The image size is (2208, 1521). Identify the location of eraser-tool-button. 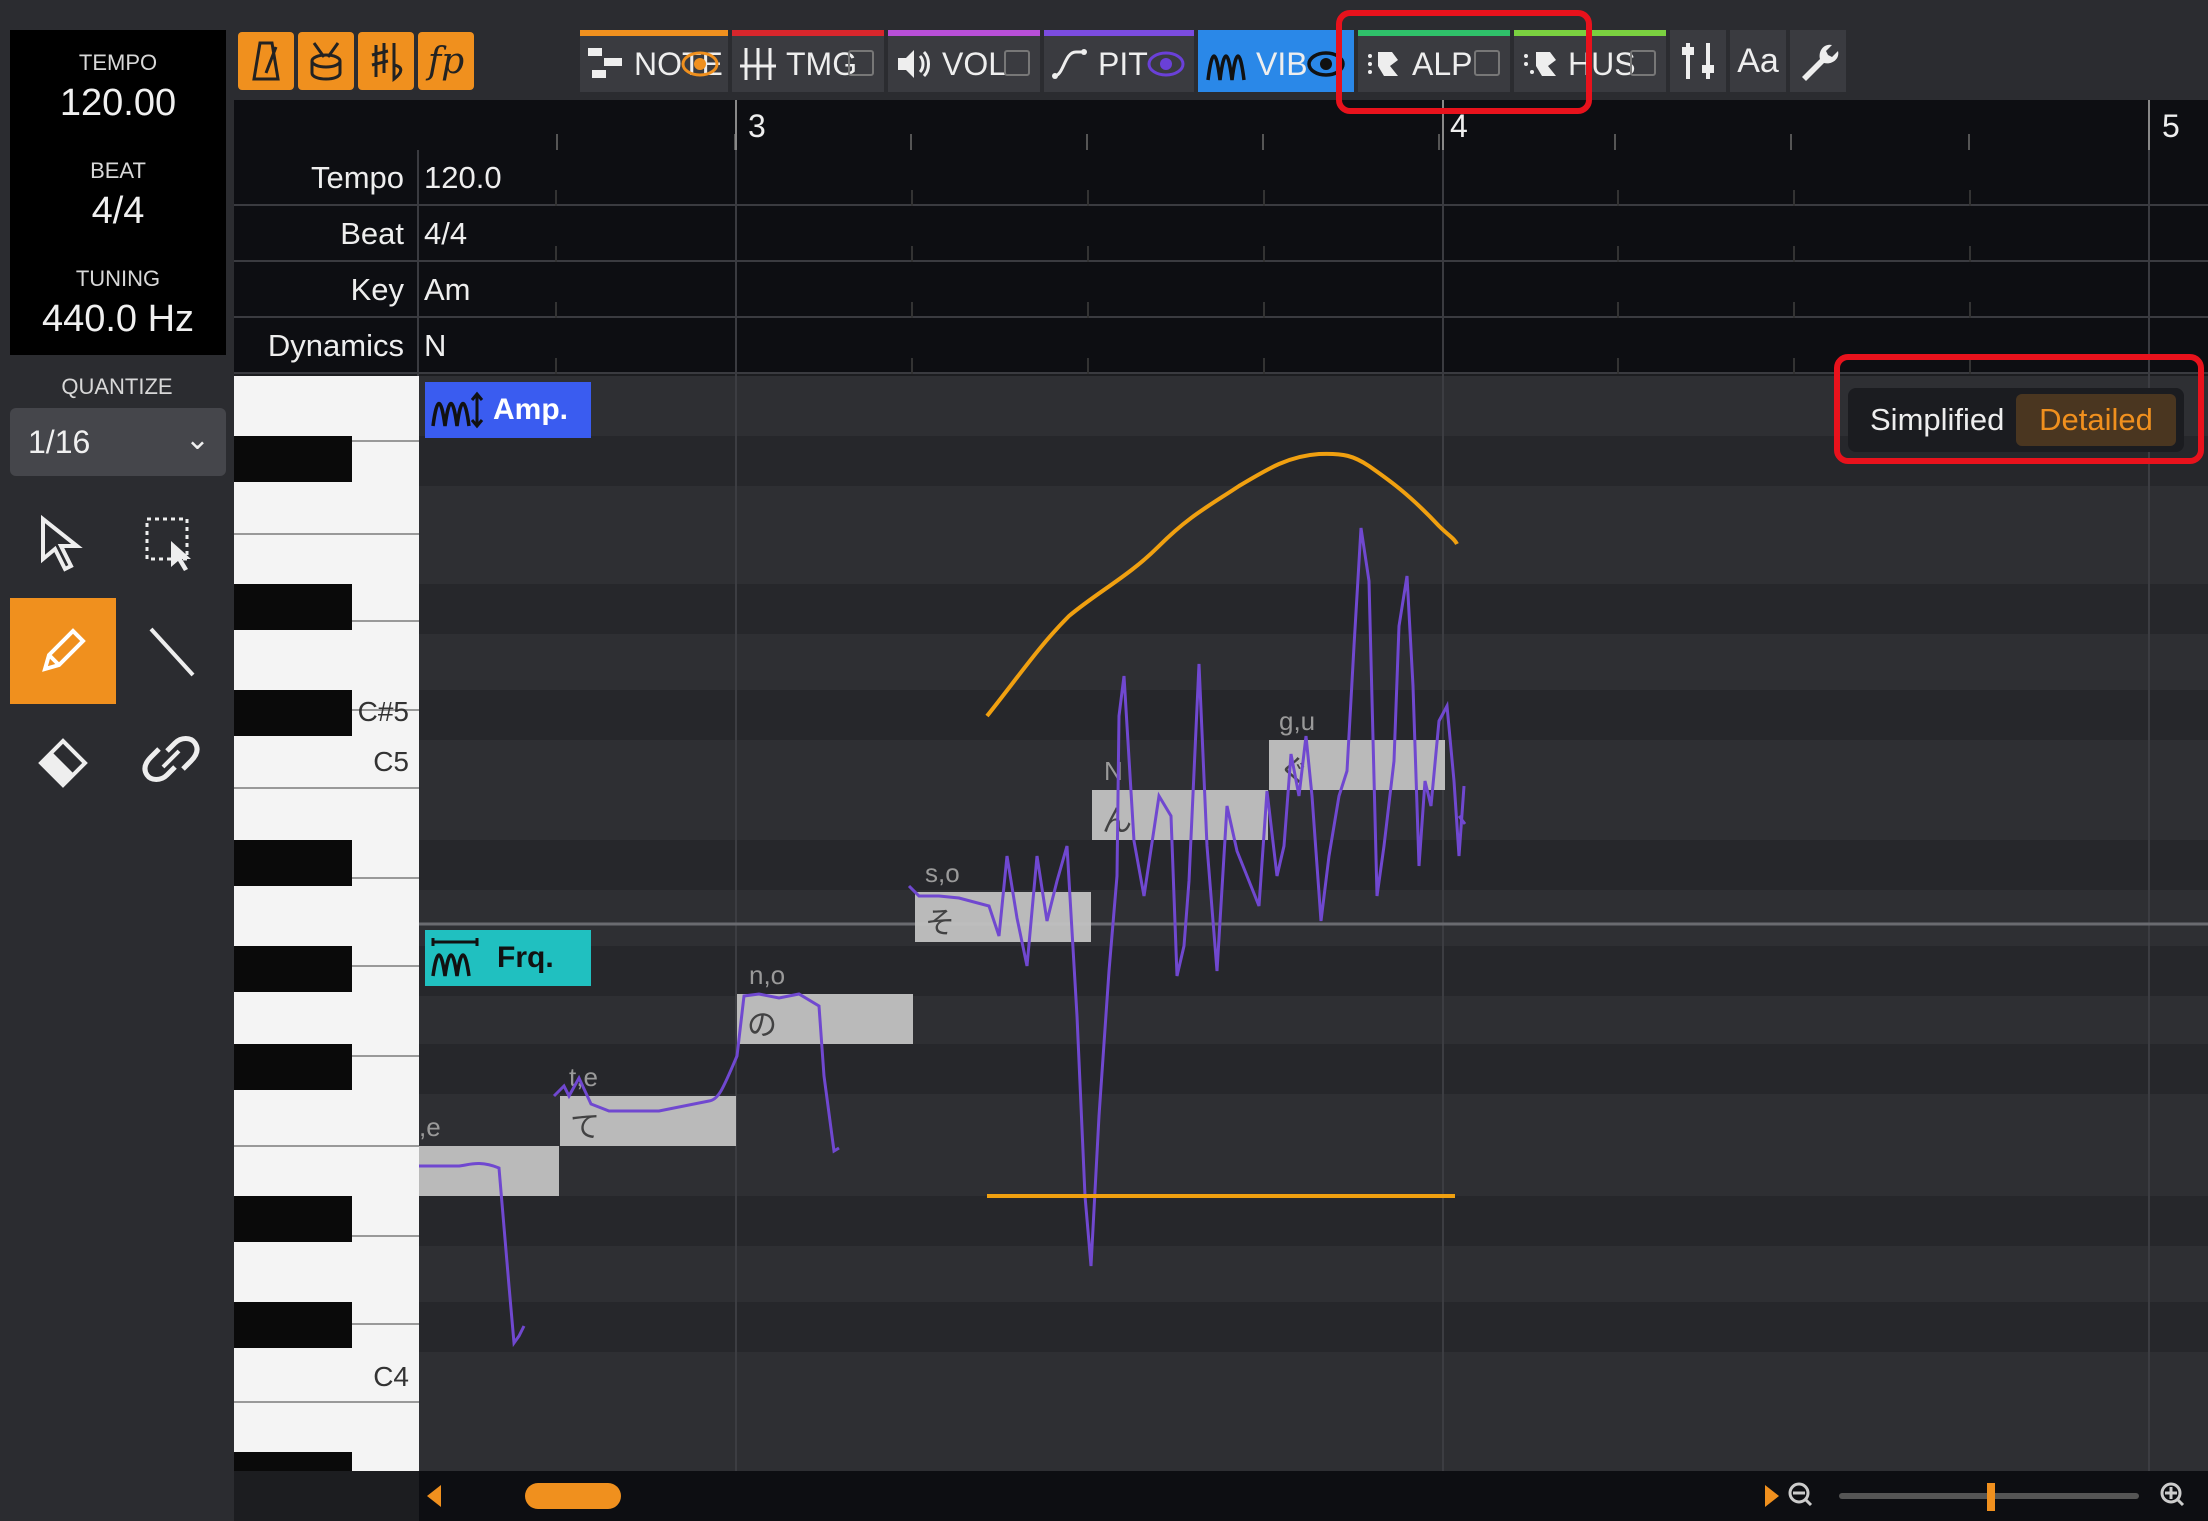
(63, 759).